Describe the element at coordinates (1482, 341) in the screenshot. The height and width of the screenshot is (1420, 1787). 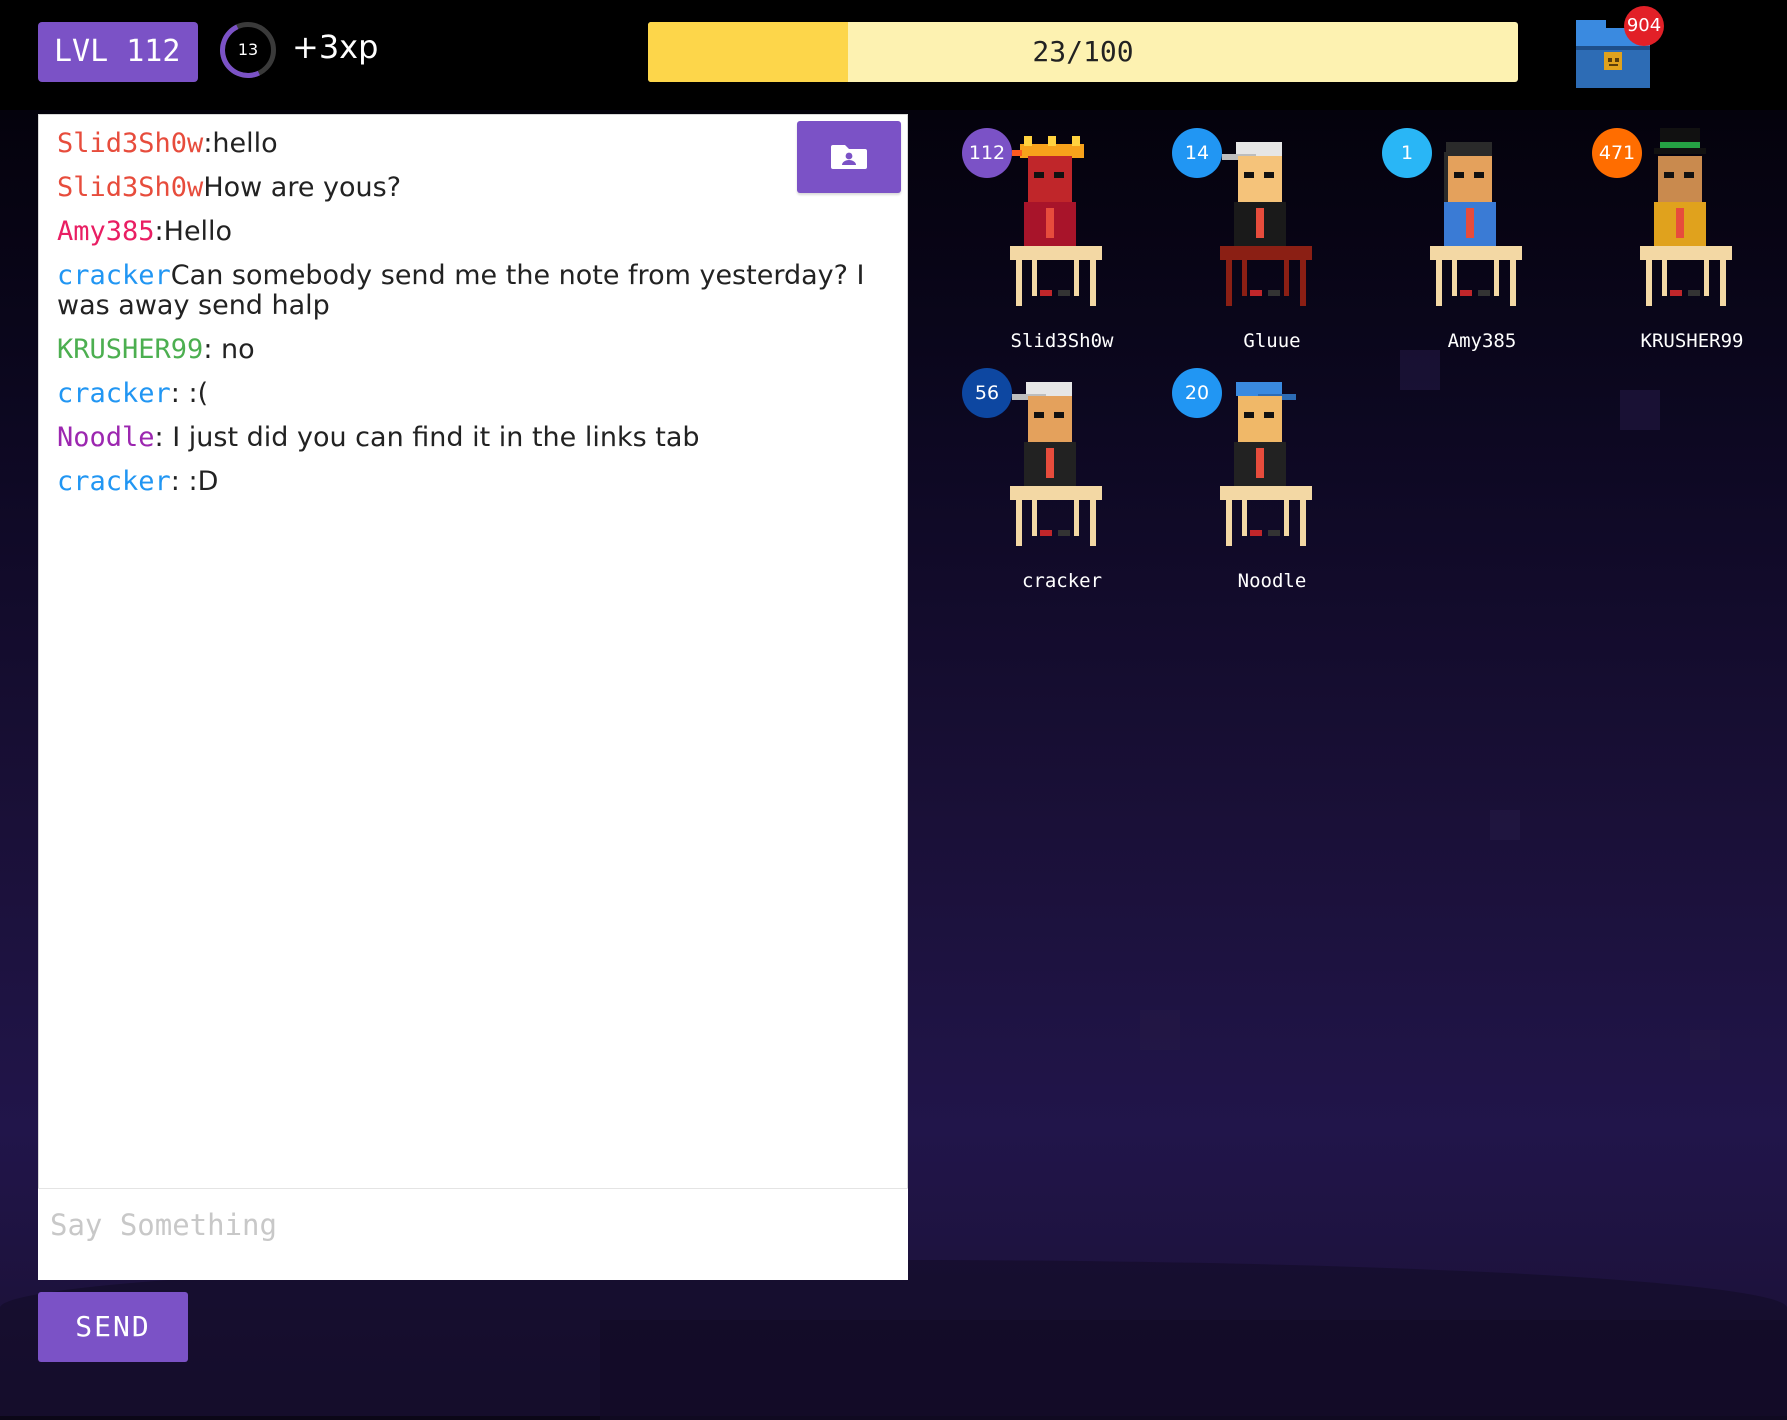
I see `student-name: Amy385` at that location.